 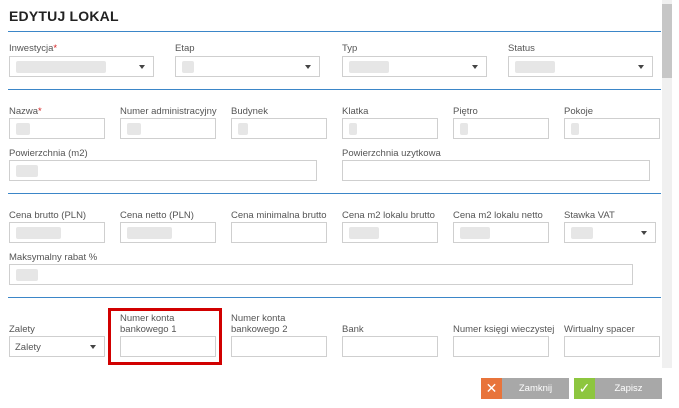 What do you see at coordinates (279, 215) in the screenshot?
I see `cena-minimalna-label: Cena minimalna brutto` at bounding box center [279, 215].